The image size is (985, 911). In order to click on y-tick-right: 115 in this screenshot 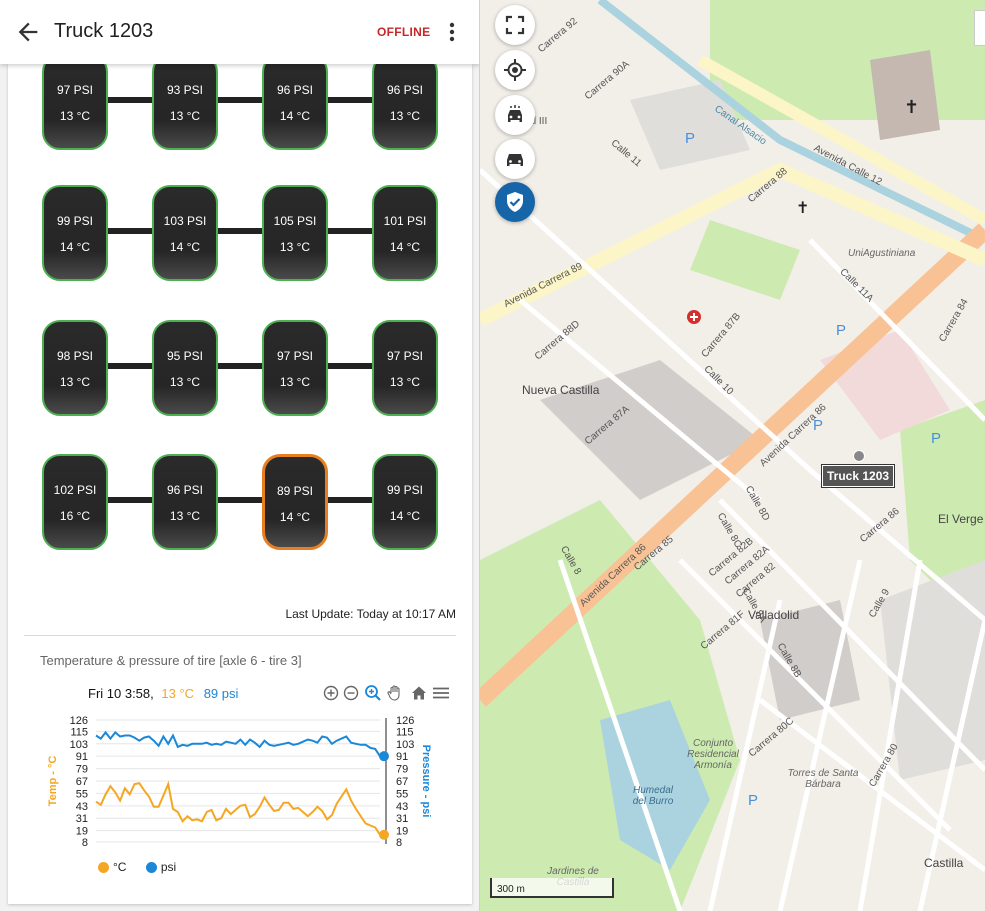, I will do `click(405, 732)`.